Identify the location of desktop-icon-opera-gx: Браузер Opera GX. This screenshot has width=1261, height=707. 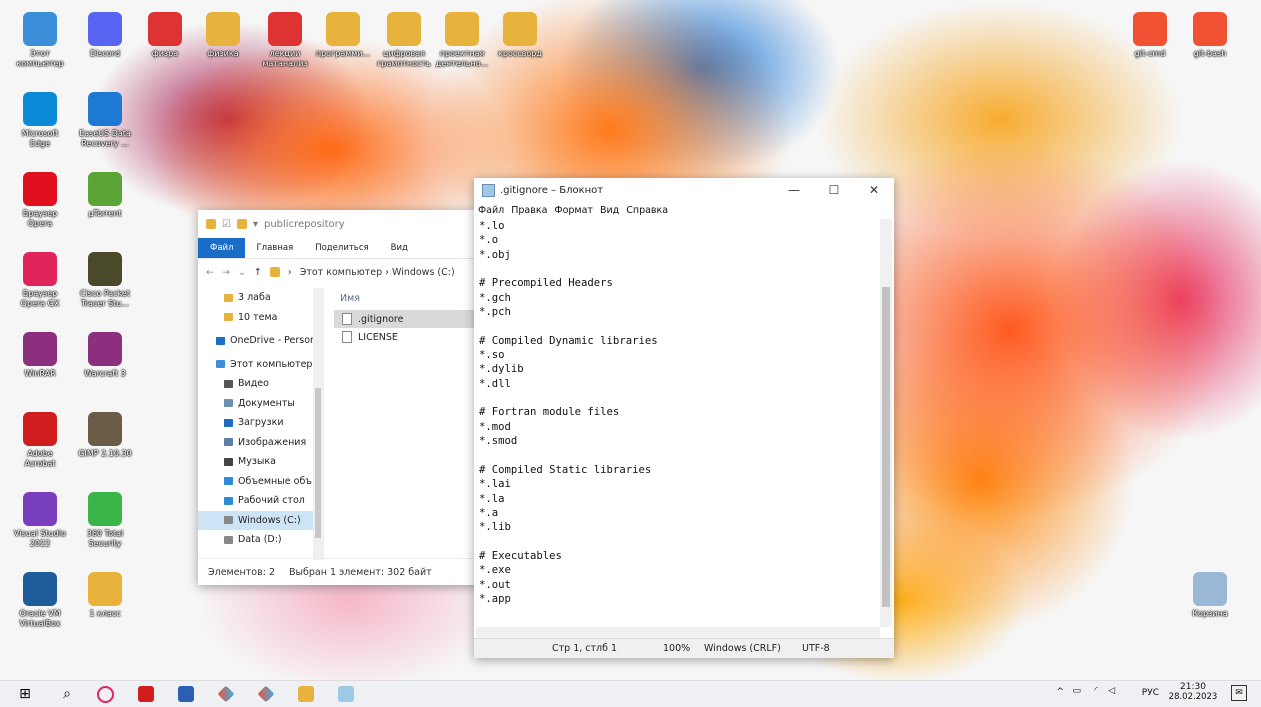
(40, 280).